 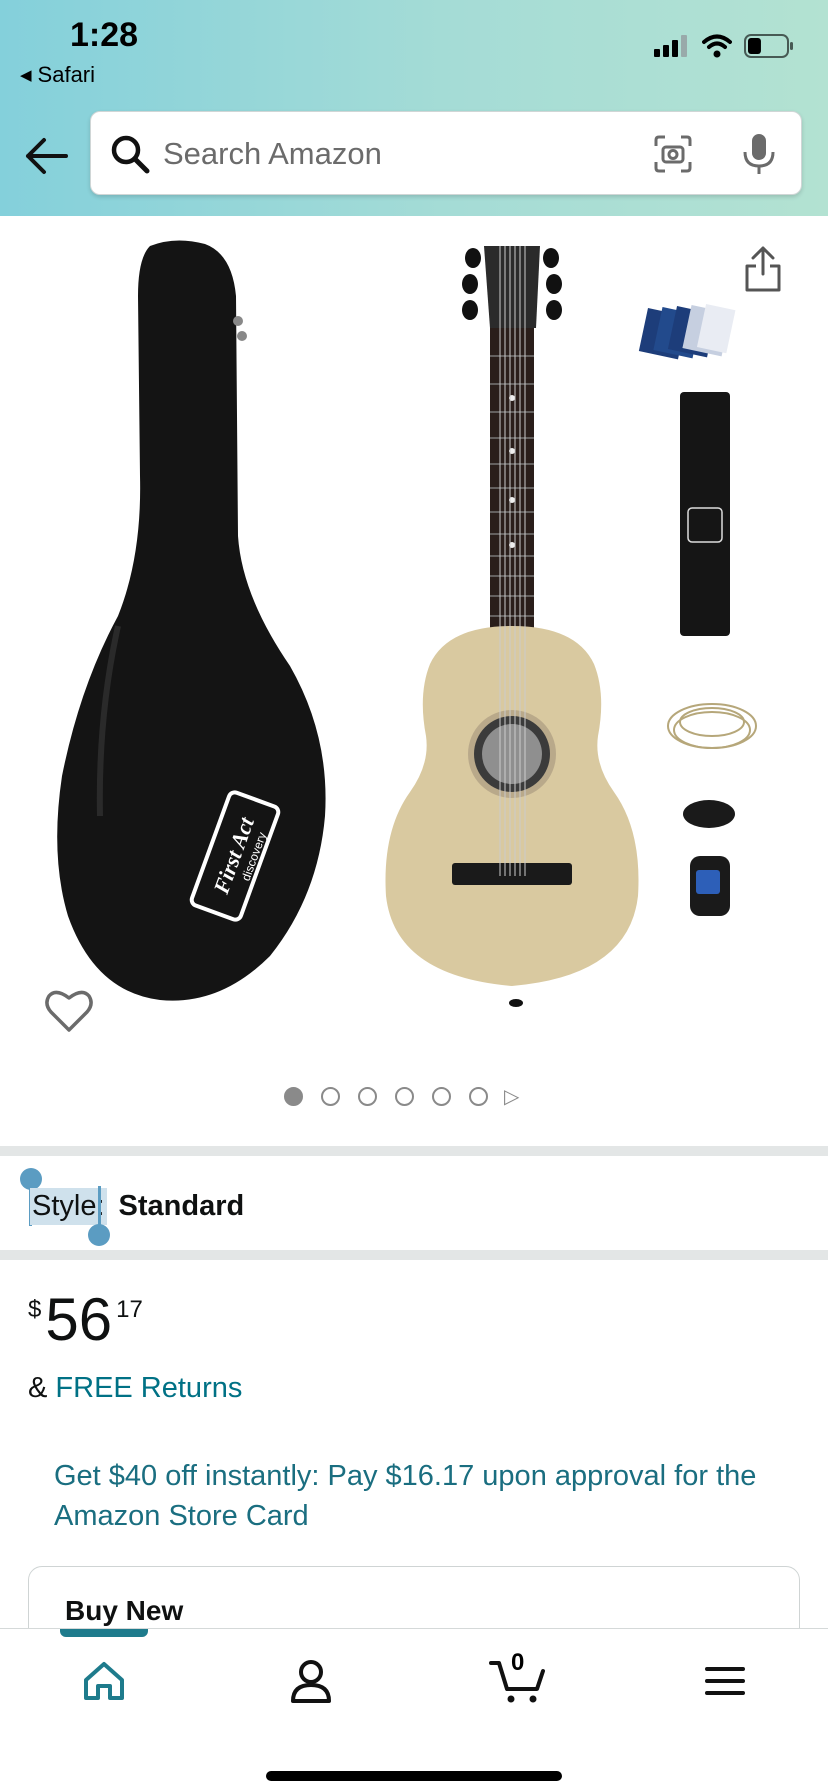 I want to click on account-icon, so click(x=311, y=1681).